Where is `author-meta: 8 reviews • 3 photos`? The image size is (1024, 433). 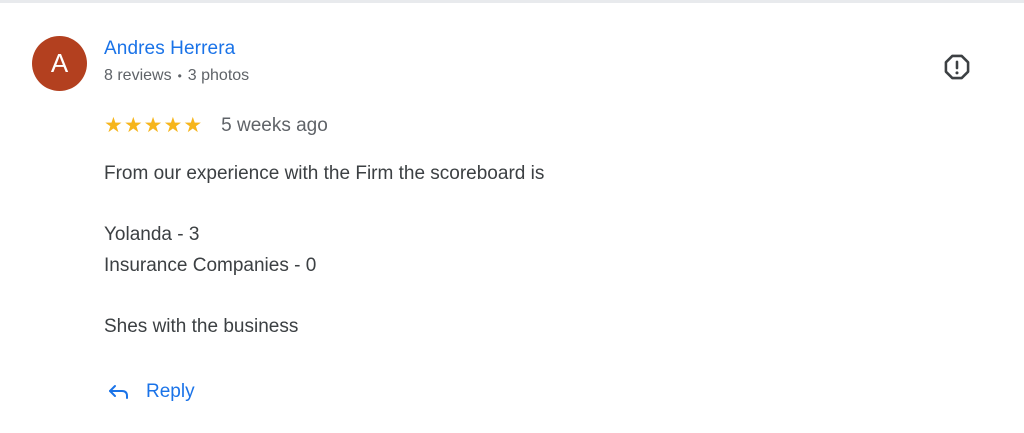
author-meta: 8 reviews • 3 photos is located at coordinates (176, 76).